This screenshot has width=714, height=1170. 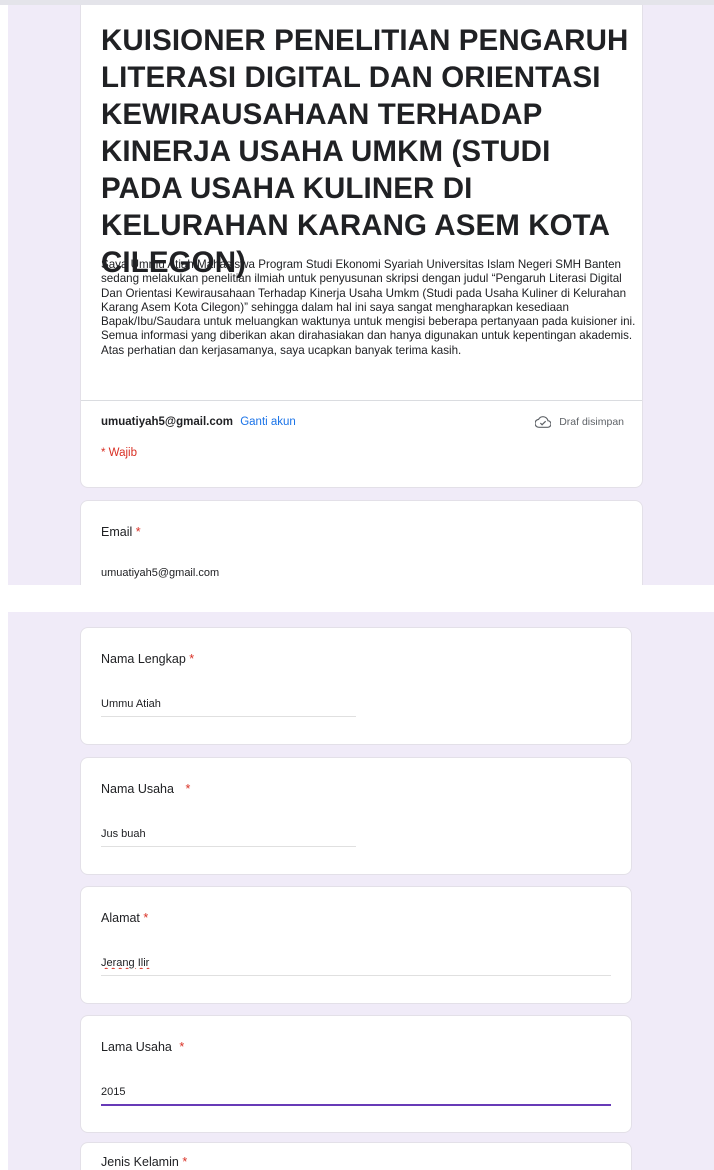 What do you see at coordinates (121, 532) in the screenshot?
I see `question-label: Email *` at bounding box center [121, 532].